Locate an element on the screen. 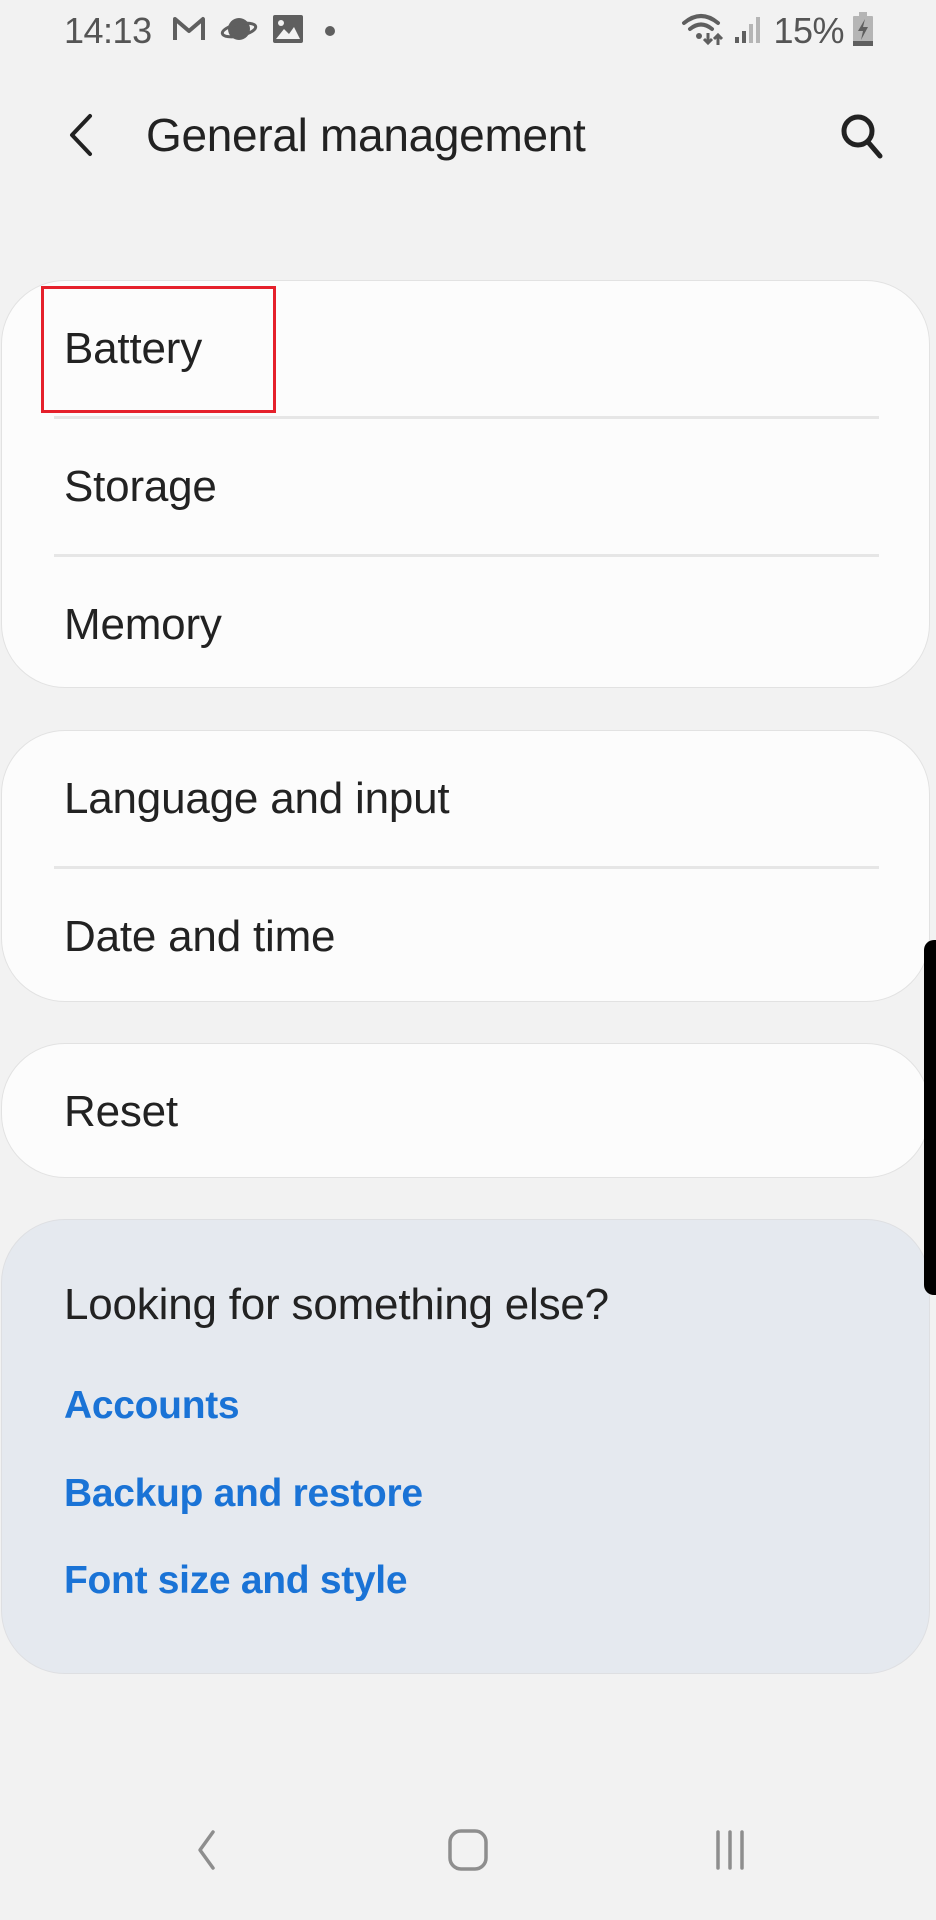 The width and height of the screenshot is (936, 1920). link-backup-and-restore: Backup and restore is located at coordinates (243, 1494).